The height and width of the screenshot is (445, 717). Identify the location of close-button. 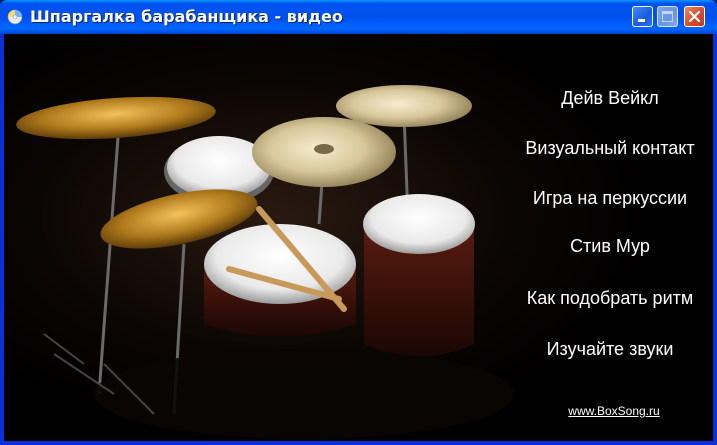
(694, 16).